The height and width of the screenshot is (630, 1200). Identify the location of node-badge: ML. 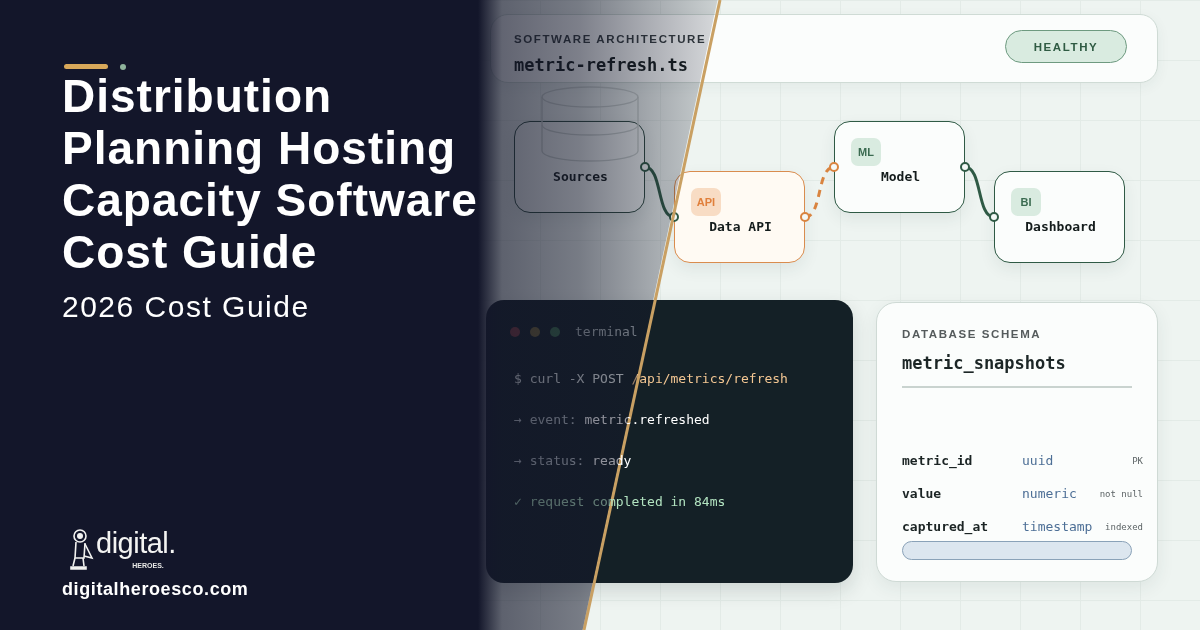
(866, 152).